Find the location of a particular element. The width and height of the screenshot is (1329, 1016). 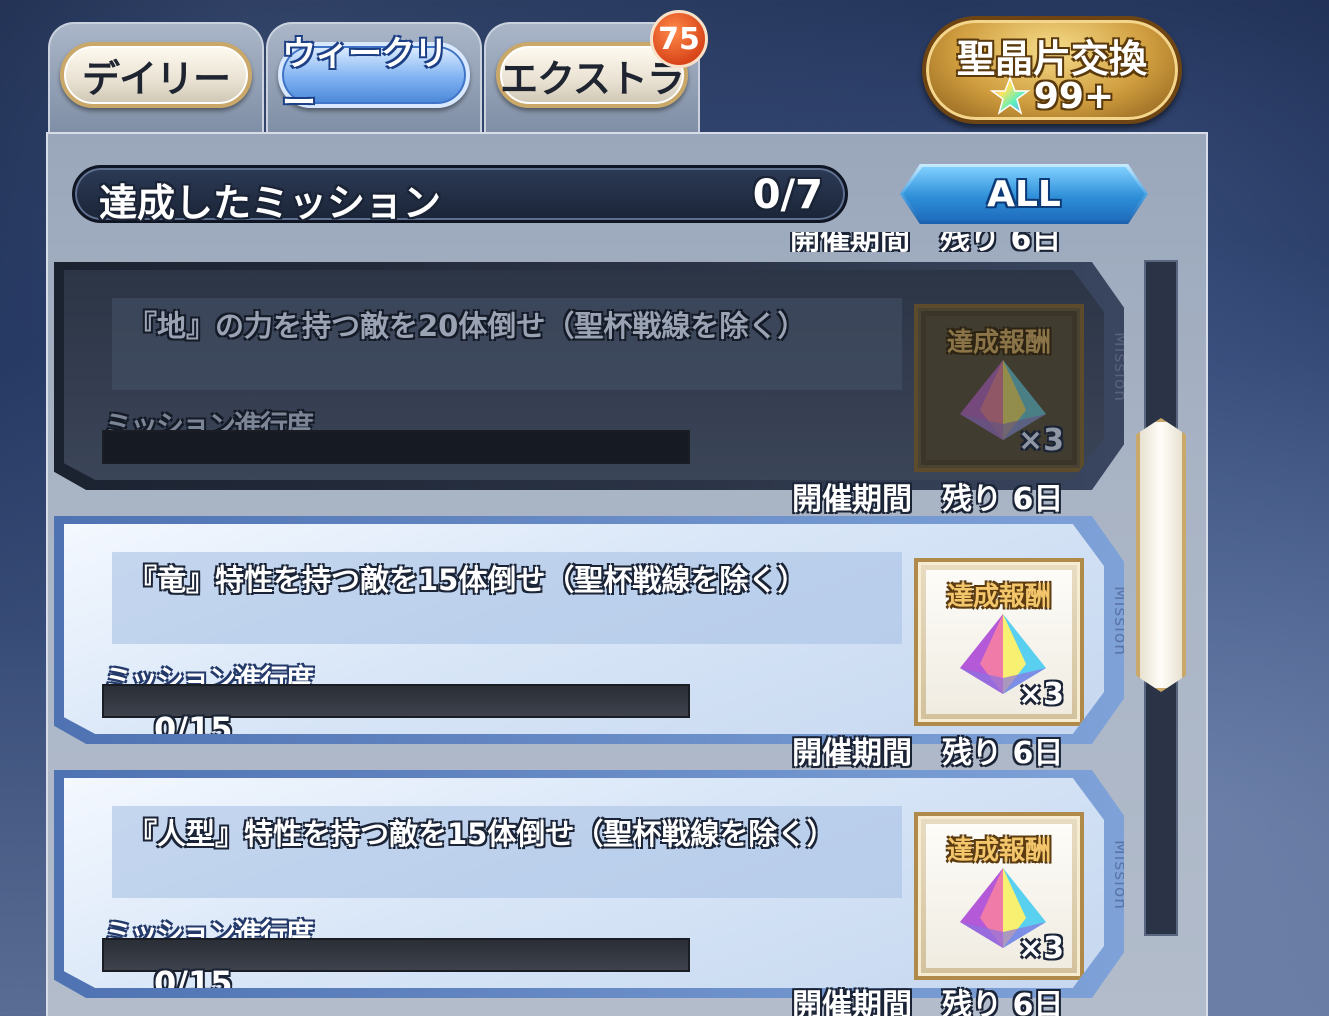

mission-progress-bar is located at coordinates (396, 447).